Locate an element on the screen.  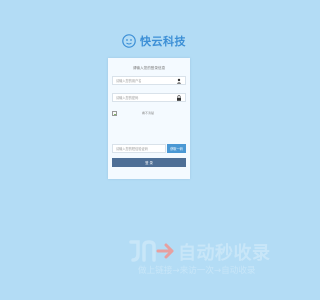
cloud-face-logo-icon is located at coordinates (129, 41).